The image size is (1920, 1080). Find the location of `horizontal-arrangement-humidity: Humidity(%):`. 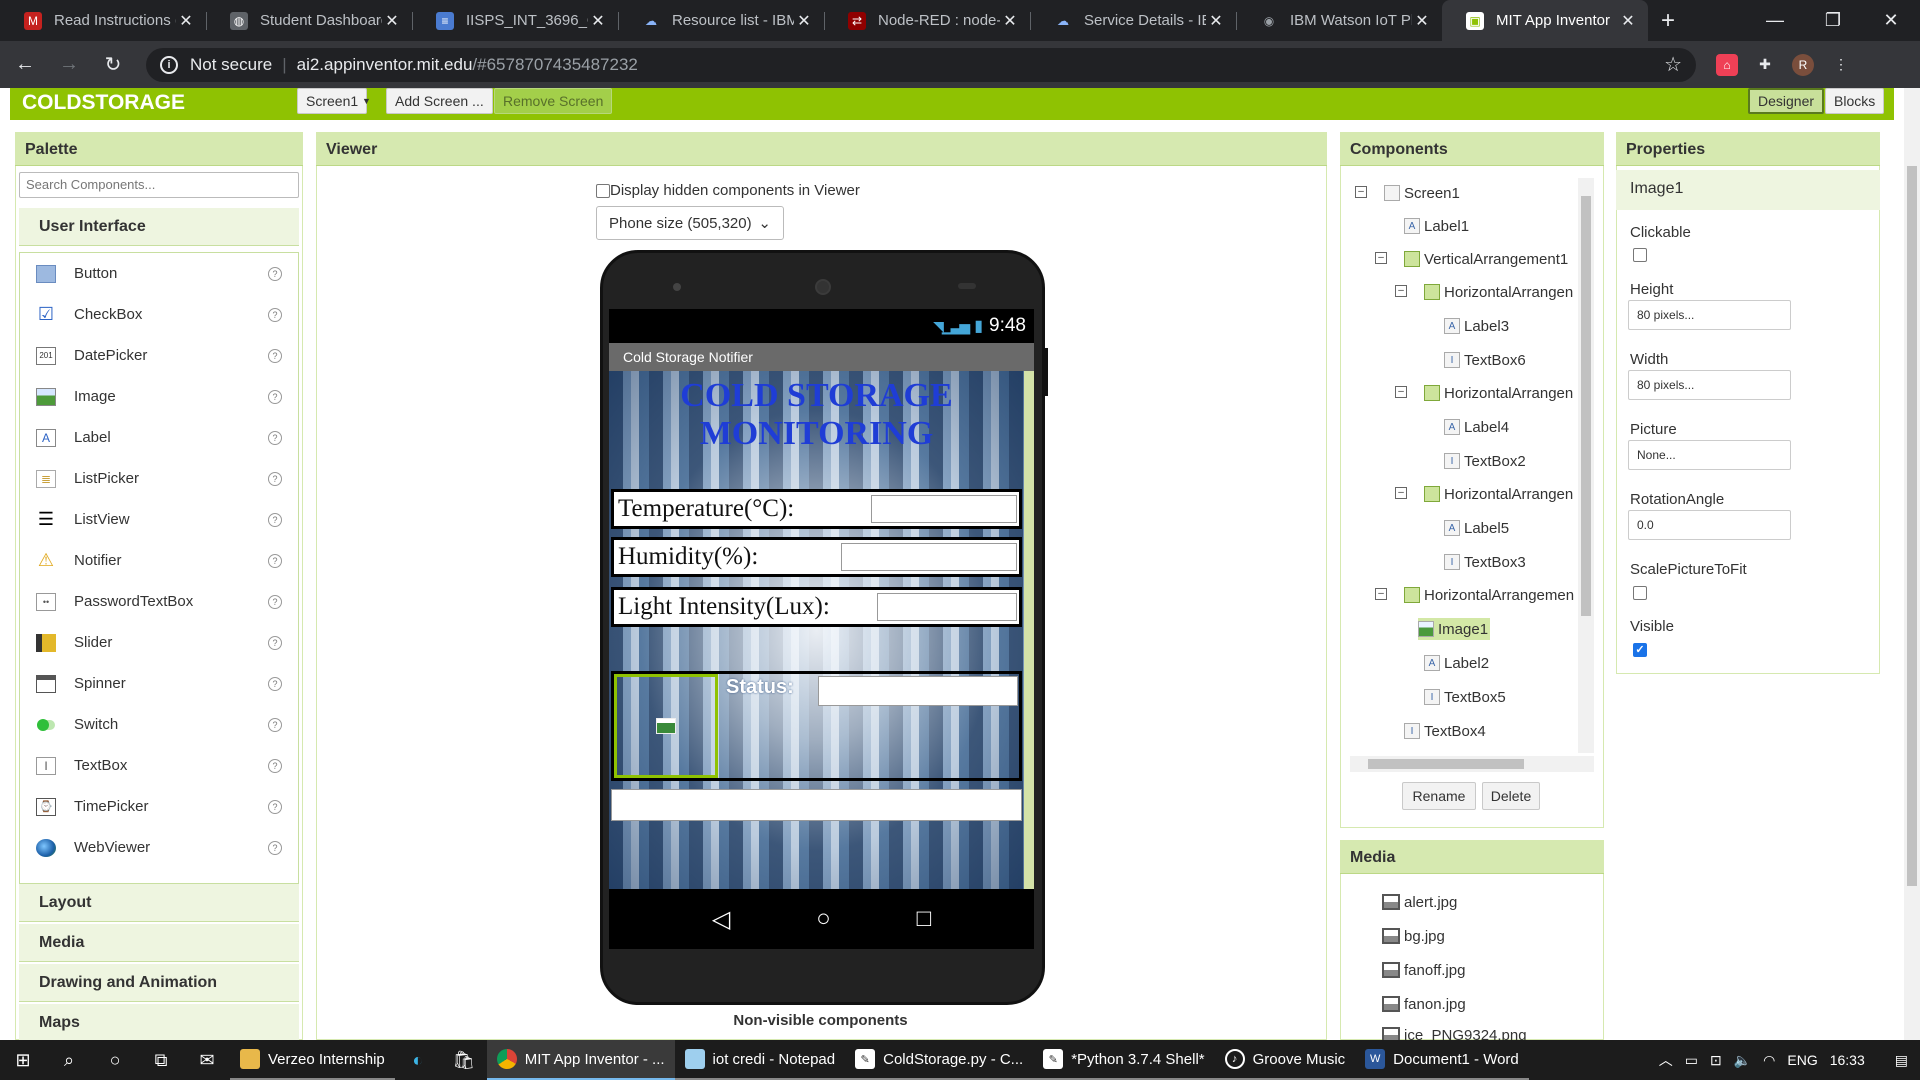

horizontal-arrangement-humidity: Humidity(%): is located at coordinates (816, 557).